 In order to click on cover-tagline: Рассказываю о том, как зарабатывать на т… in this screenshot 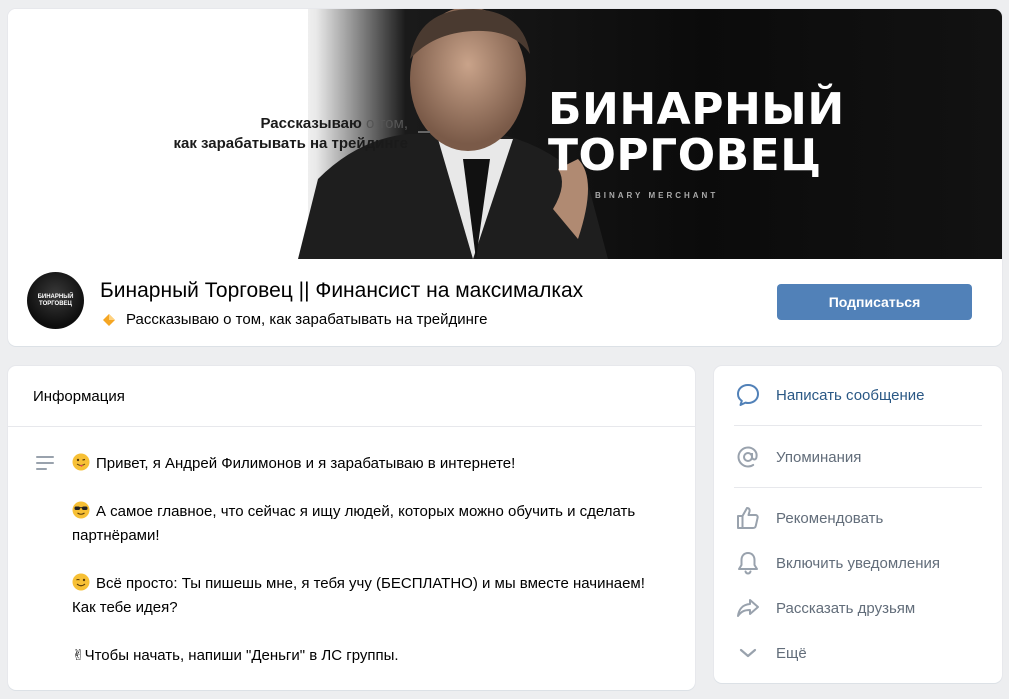, I will do `click(258, 134)`.